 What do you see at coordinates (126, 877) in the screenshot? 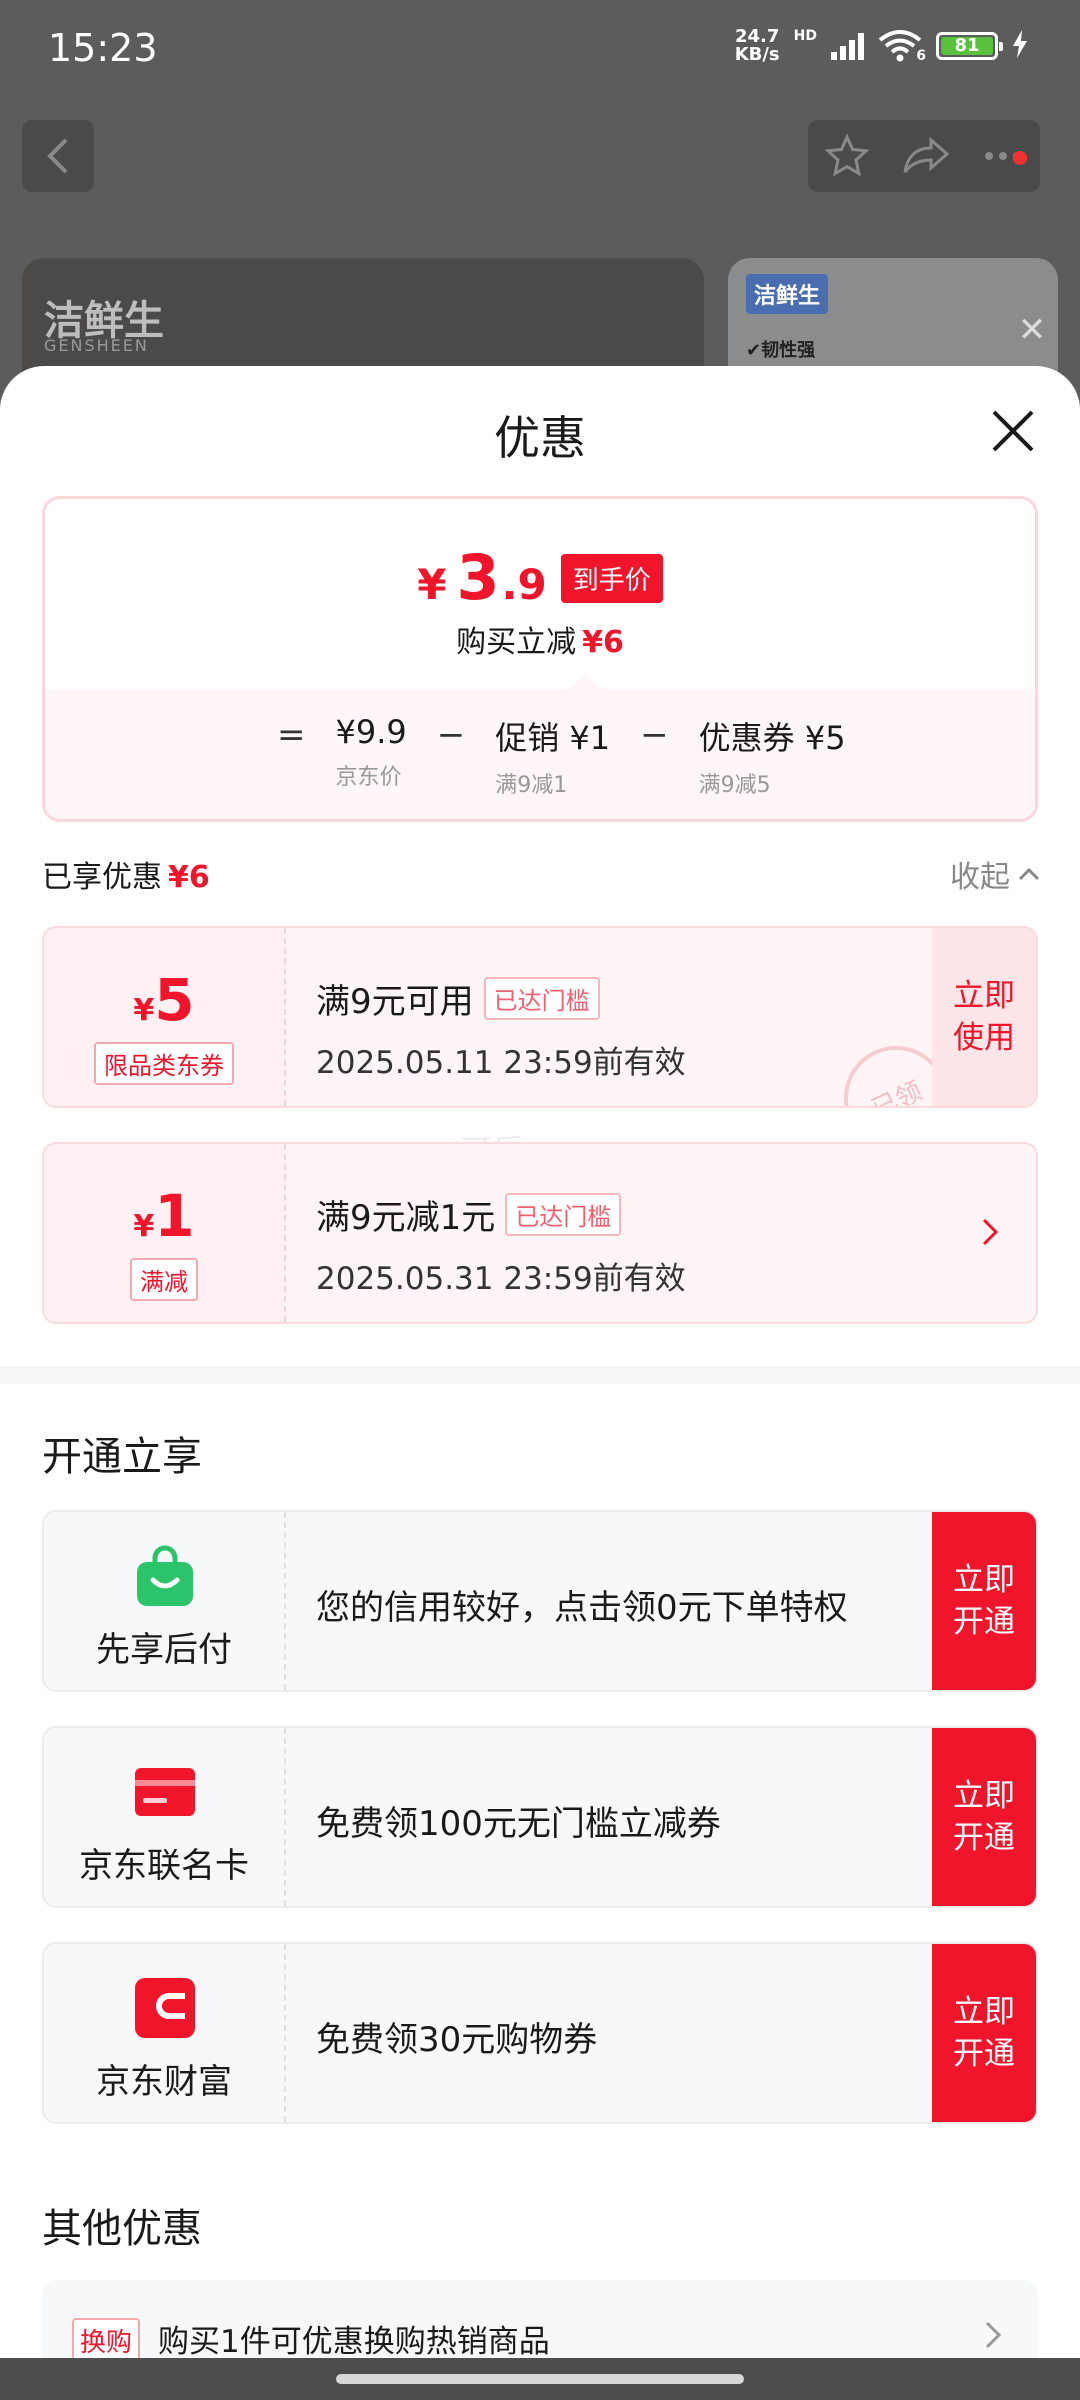
I see `enjoyed-discount: 已享优惠 ¥6` at bounding box center [126, 877].